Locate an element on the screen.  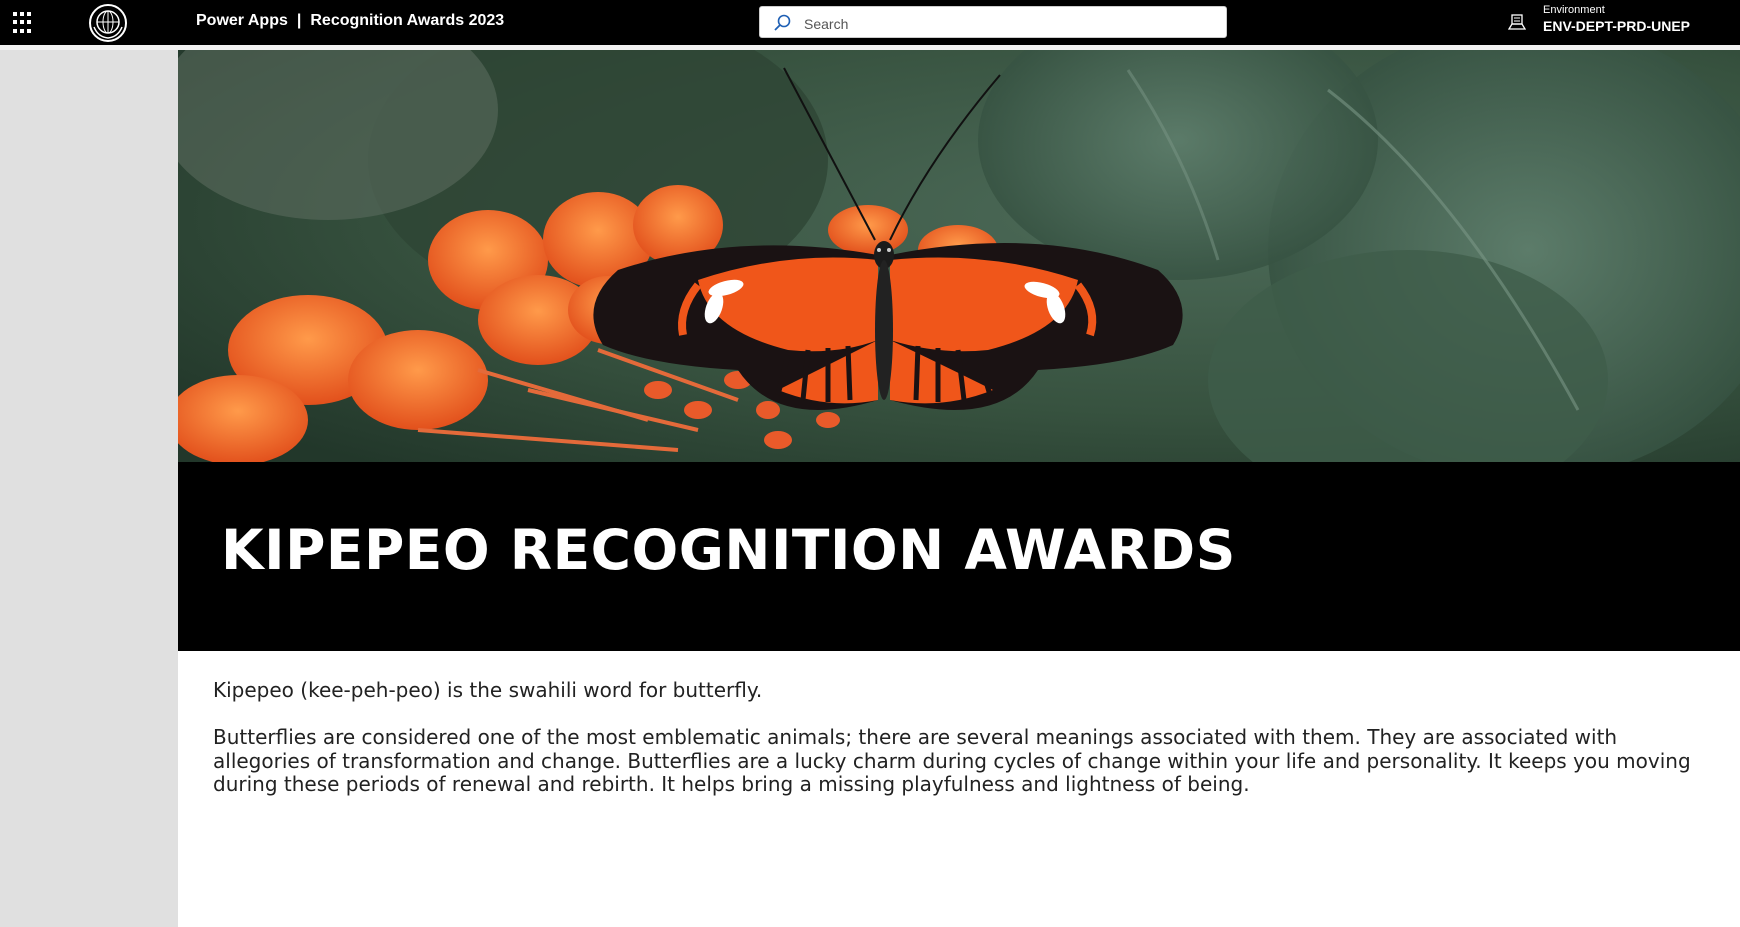
environment-value: ENV-DEPT-PRD-UNEP is located at coordinates (1617, 26).